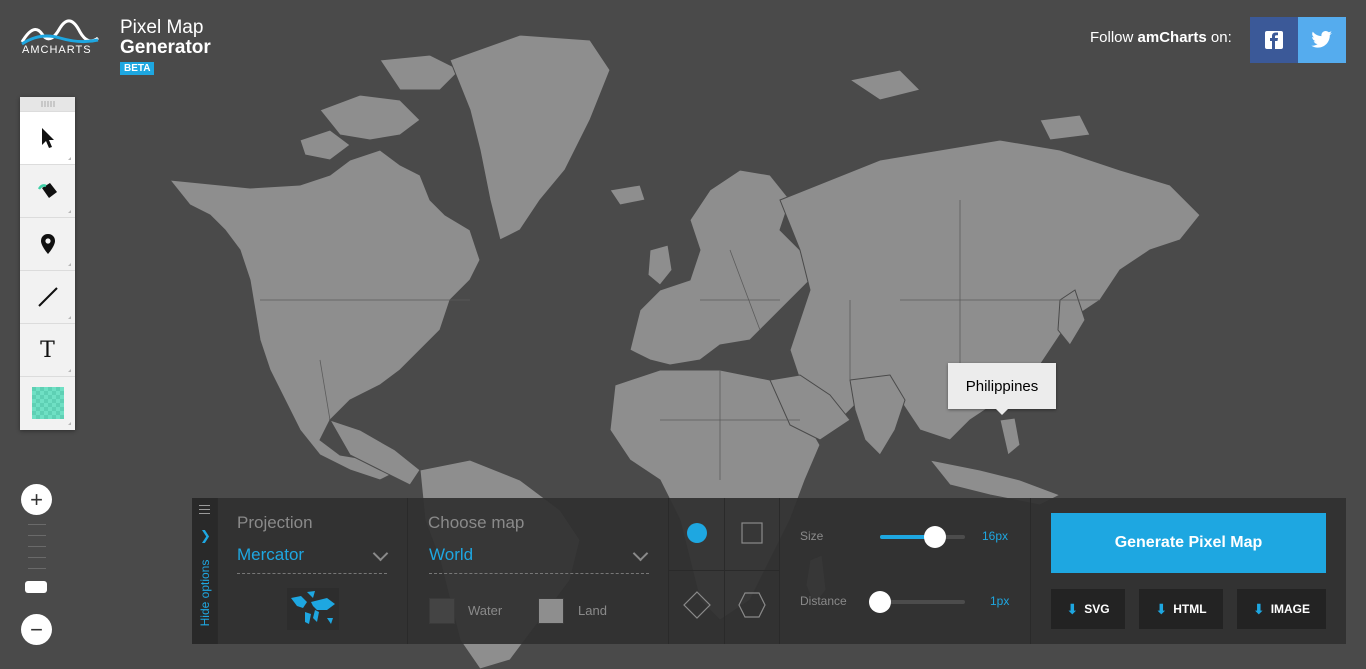  What do you see at coordinates (1097, 609) in the screenshot?
I see `download-svg-label: SVG` at bounding box center [1097, 609].